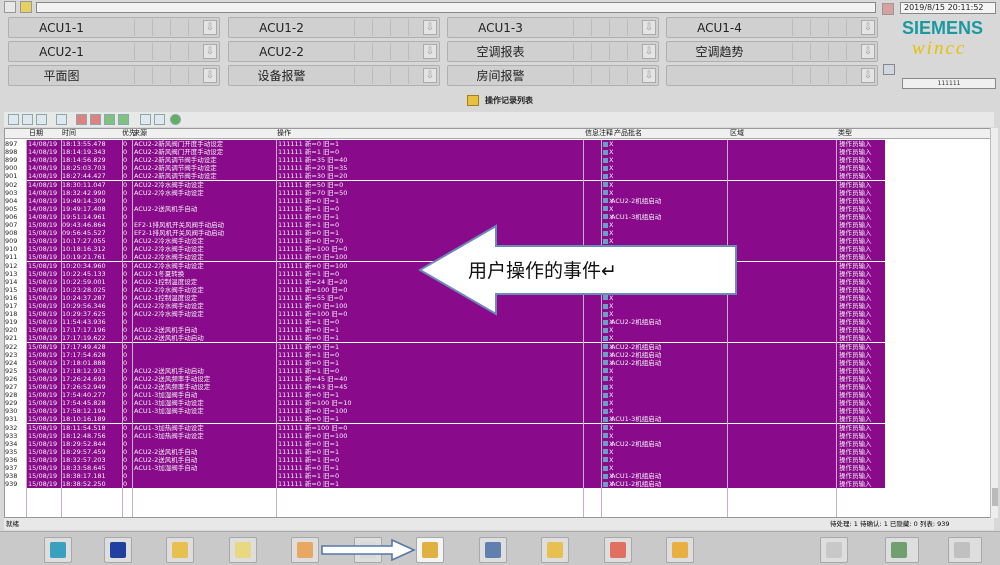 Image resolution: width=1000 pixels, height=565 pixels. I want to click on alarm-list-button, so click(243, 550).